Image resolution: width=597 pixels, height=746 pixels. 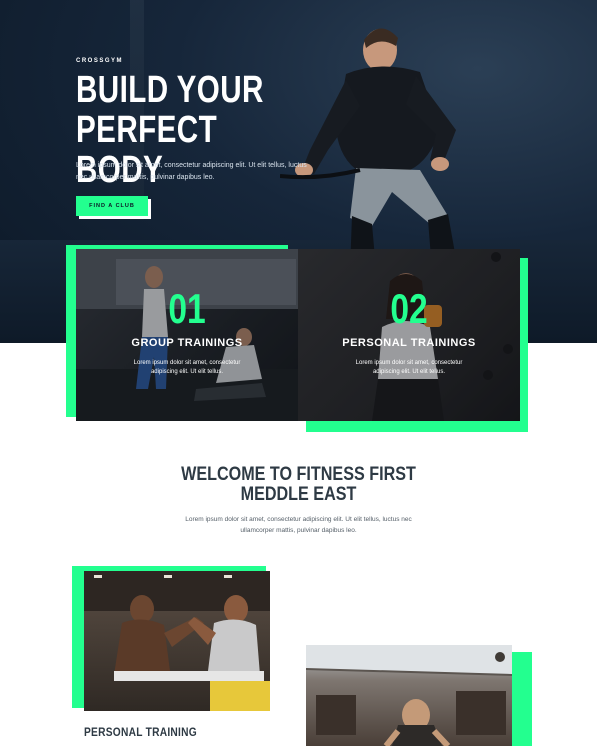 What do you see at coordinates (298, 474) in the screenshot?
I see `welcome-title-line-1: WELCOME TO FITNESS FIRST` at bounding box center [298, 474].